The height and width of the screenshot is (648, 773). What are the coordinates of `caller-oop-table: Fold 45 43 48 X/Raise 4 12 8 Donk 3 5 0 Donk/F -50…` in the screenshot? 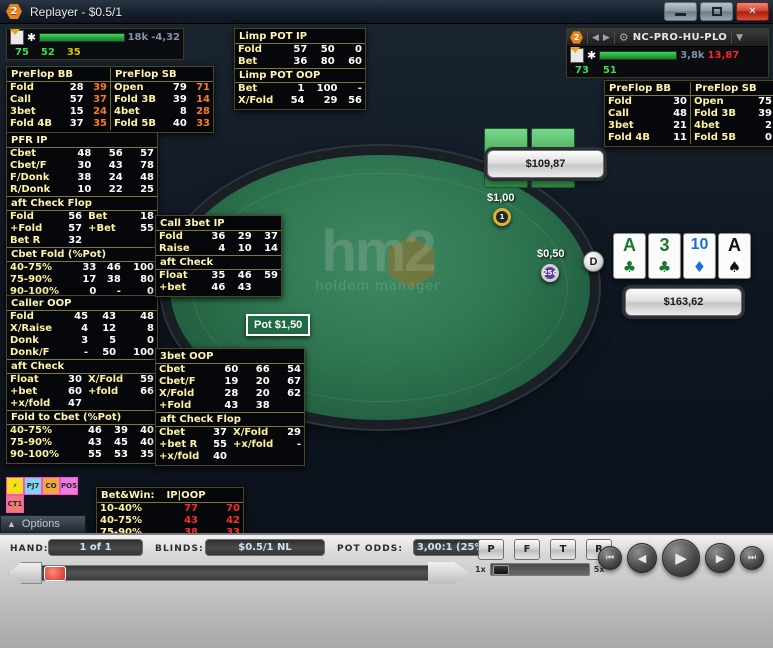 It's located at (82, 335).